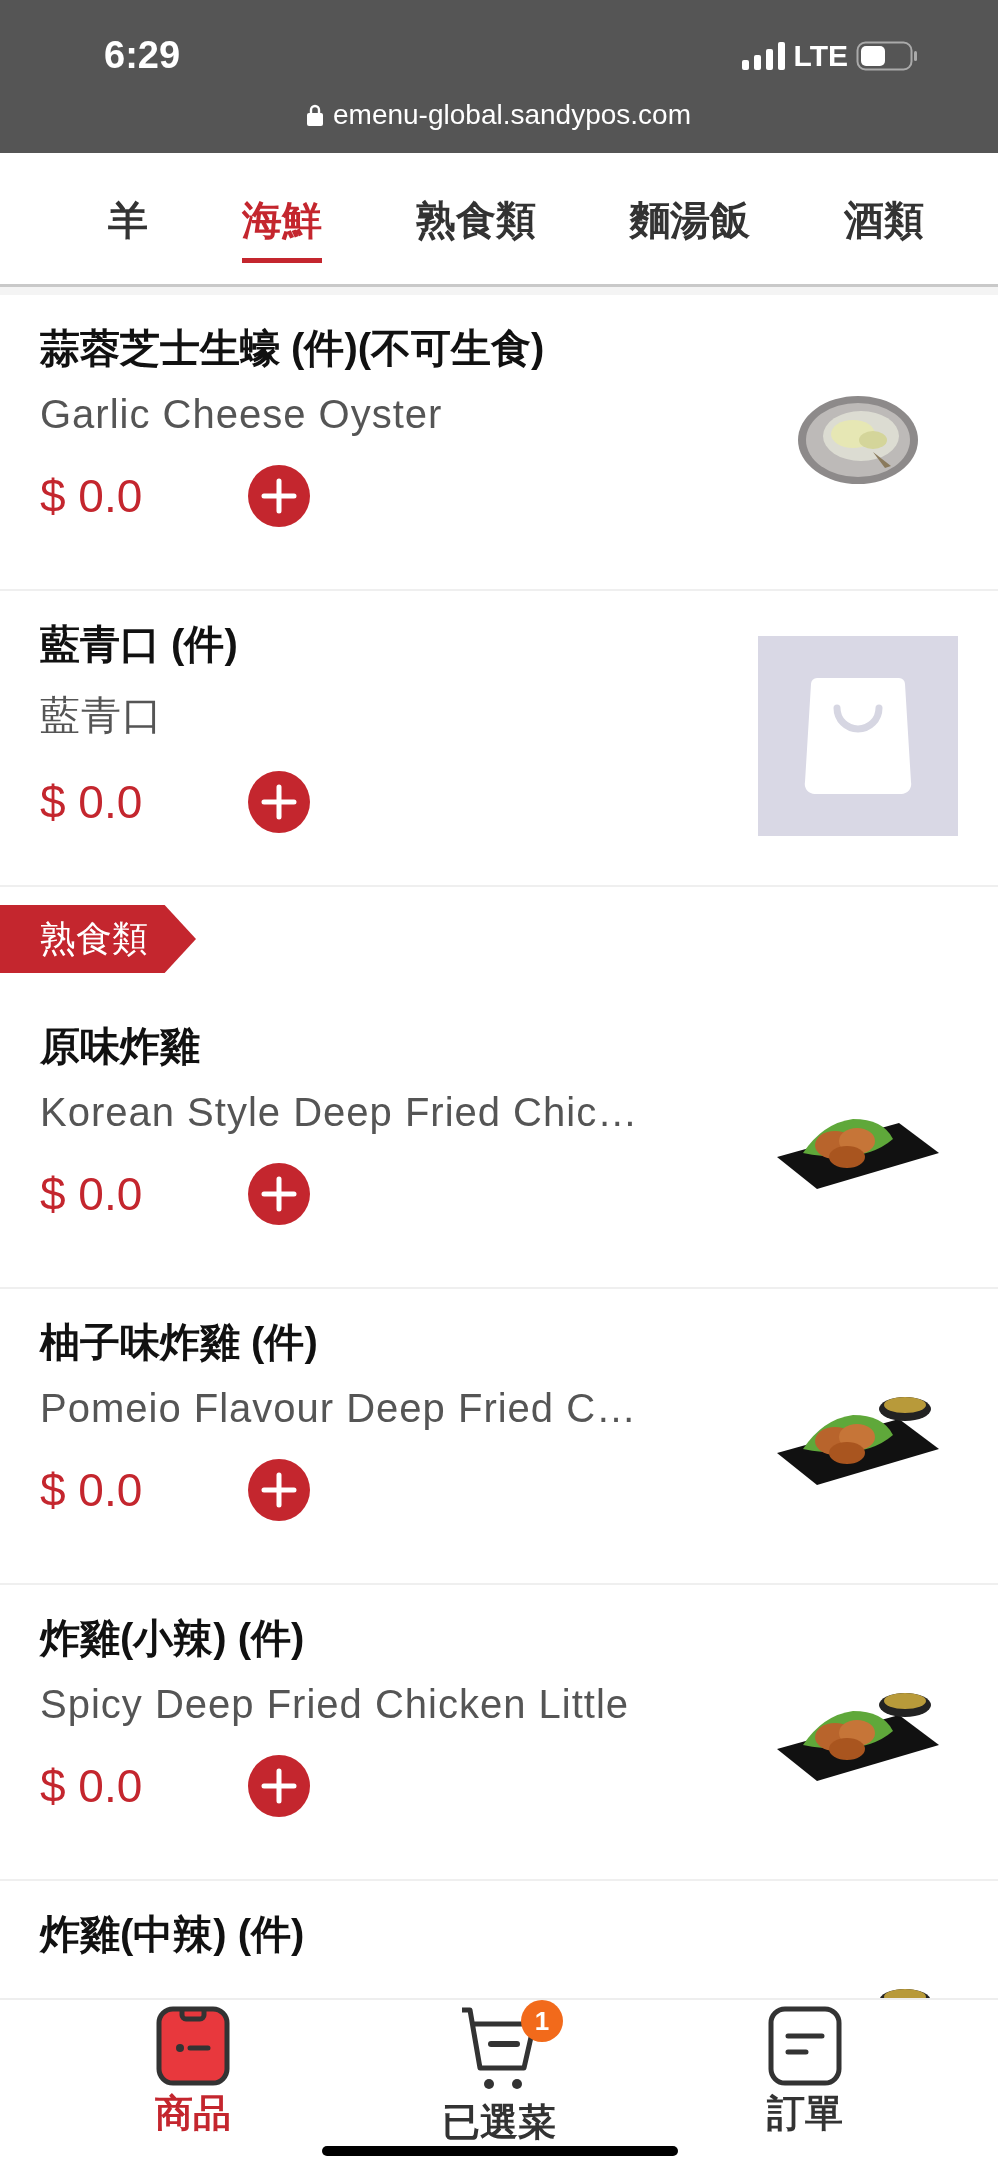 The width and height of the screenshot is (998, 2160). I want to click on category-tab: 麵湯飯, so click(690, 222).